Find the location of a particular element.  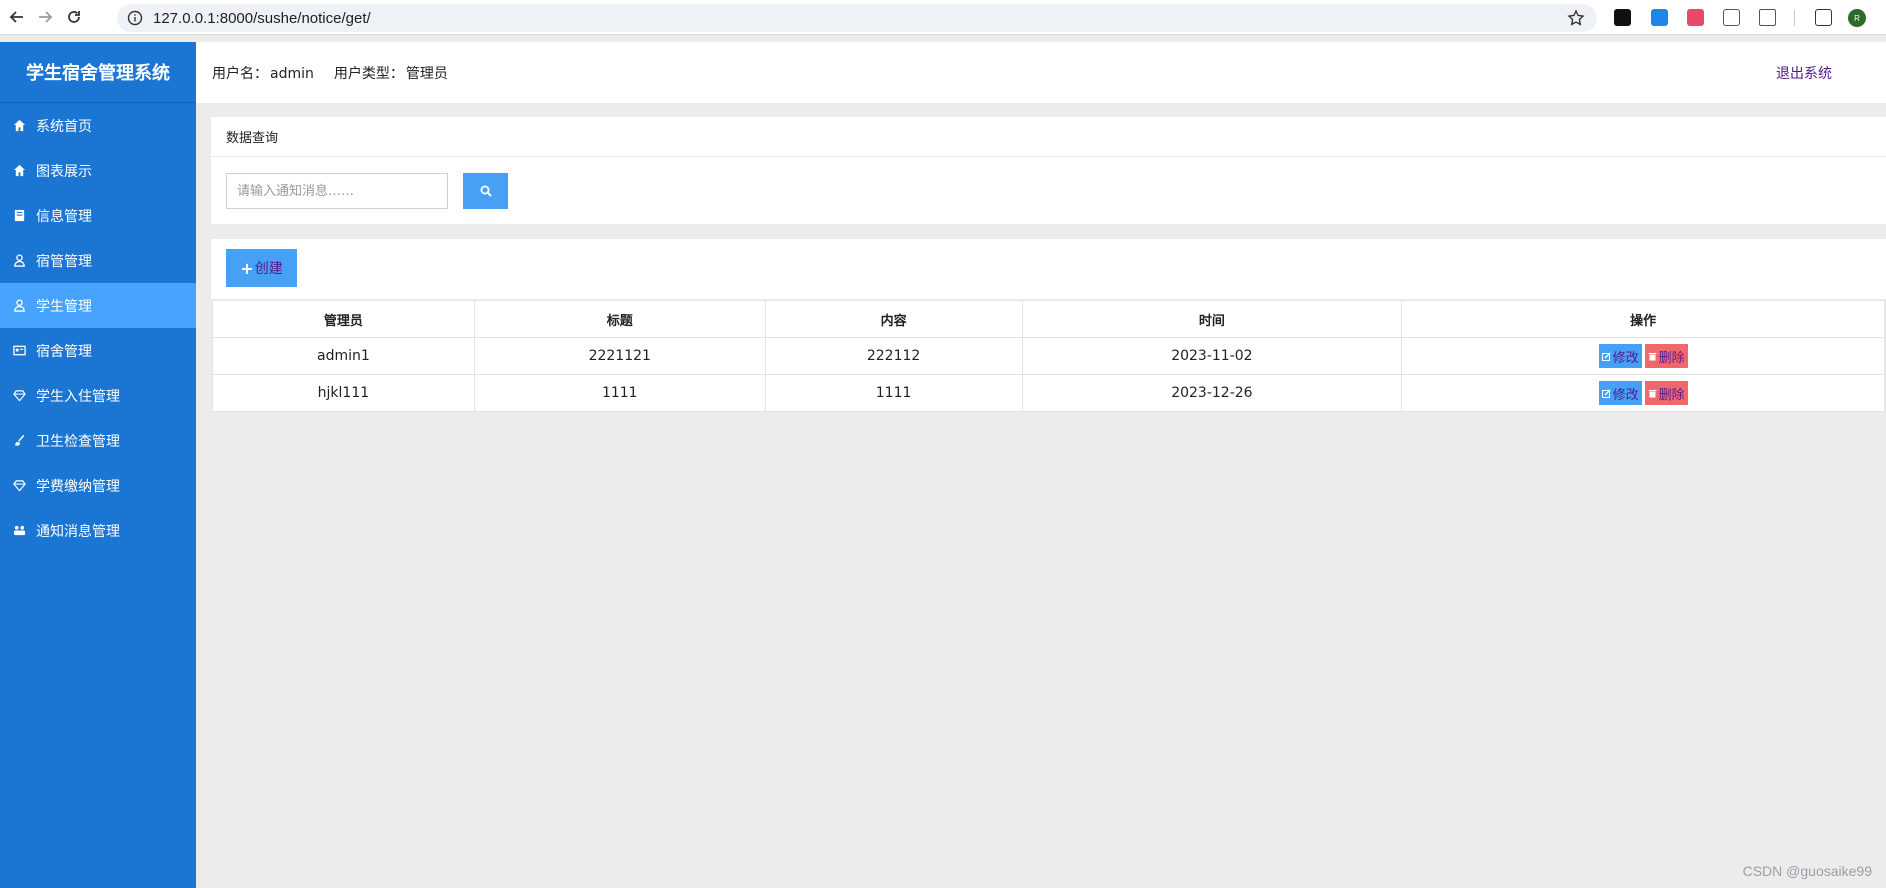

usertype-label: 用户类型： is located at coordinates (368, 74).